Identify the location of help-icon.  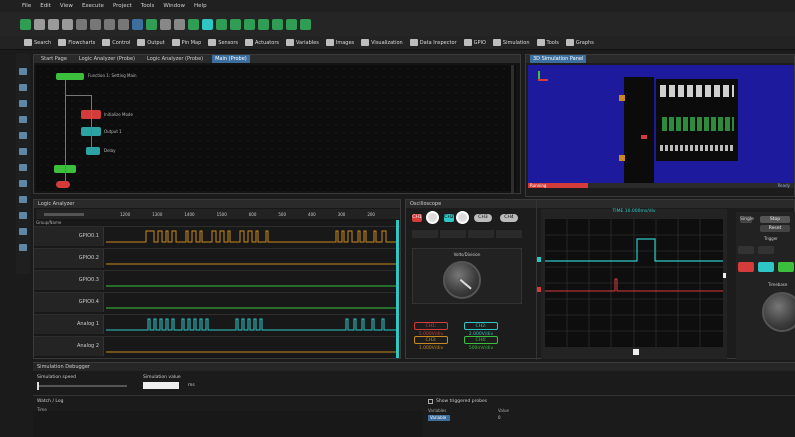
(137, 24).